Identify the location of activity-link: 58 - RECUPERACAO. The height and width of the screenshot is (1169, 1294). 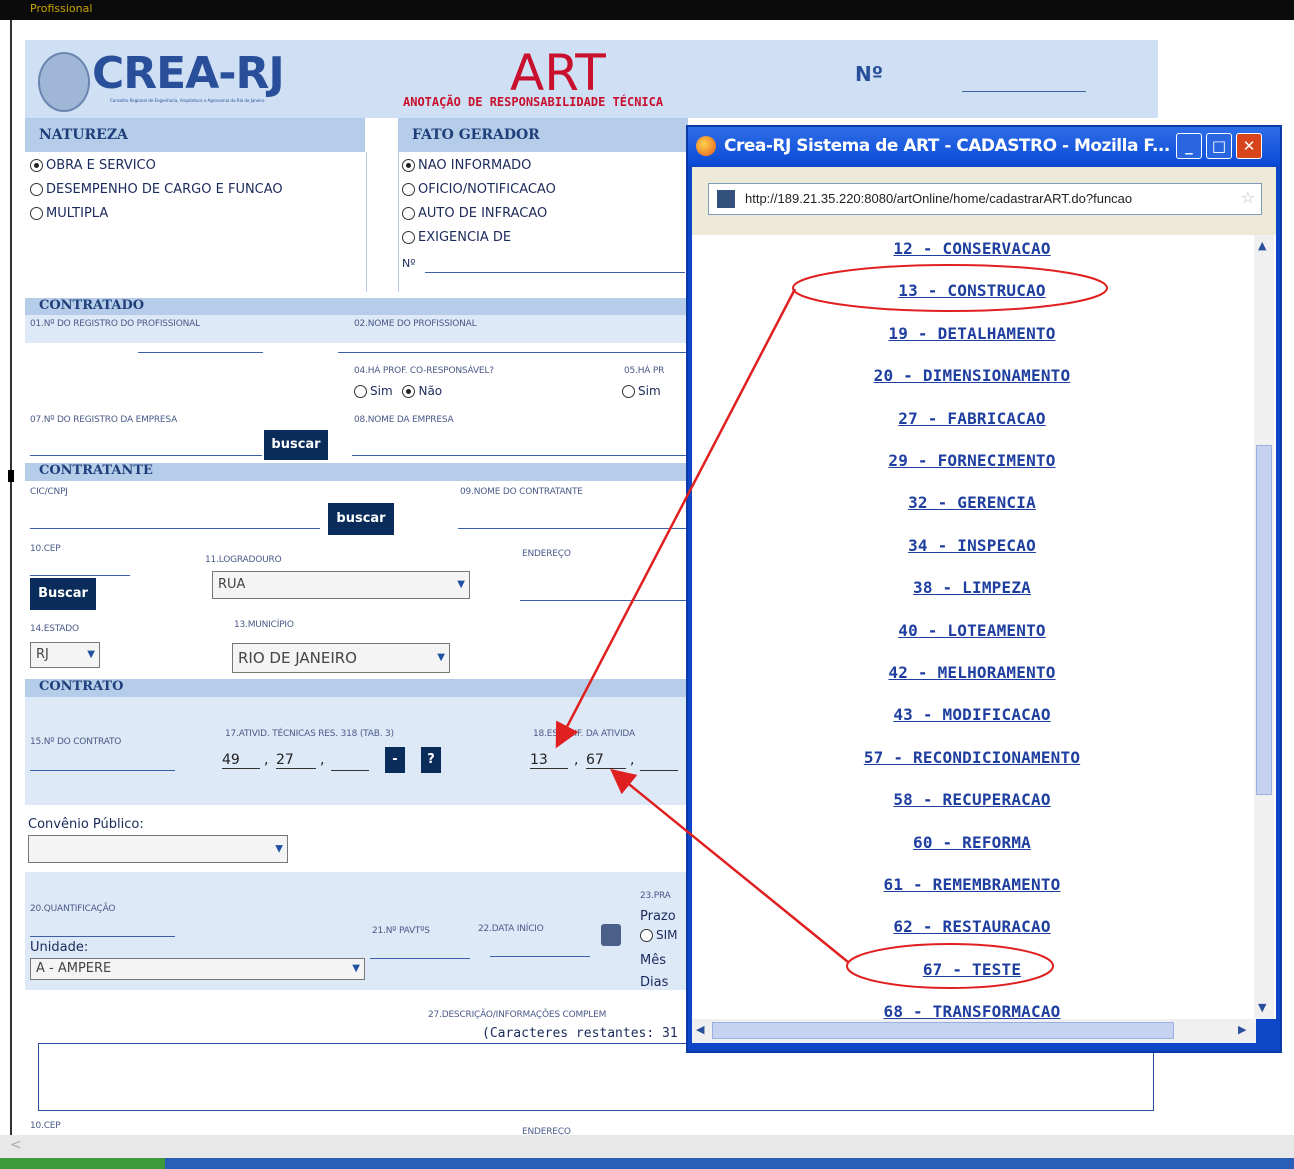
(972, 799).